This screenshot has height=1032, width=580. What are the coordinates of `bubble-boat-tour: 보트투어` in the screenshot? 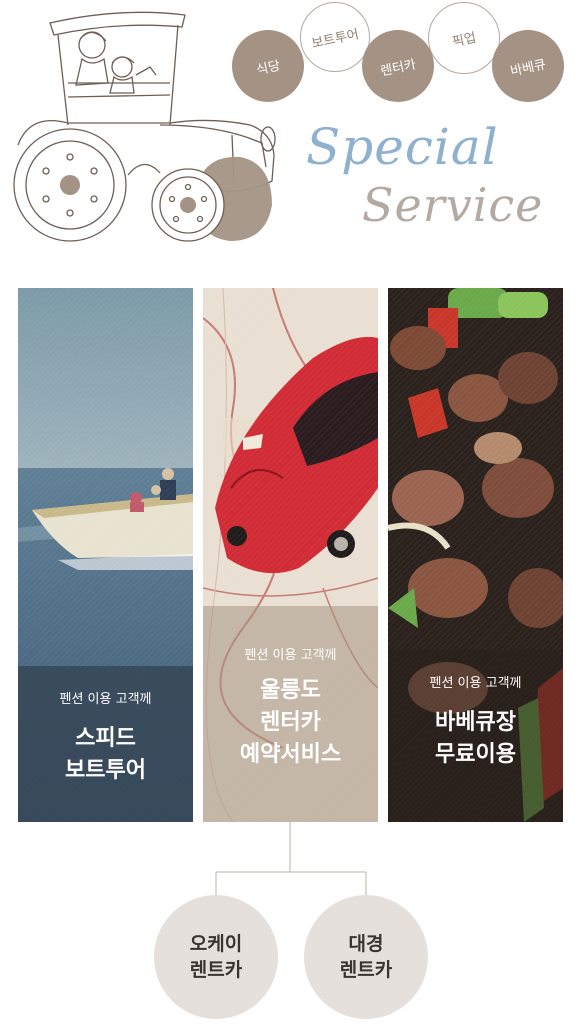 It's located at (335, 37).